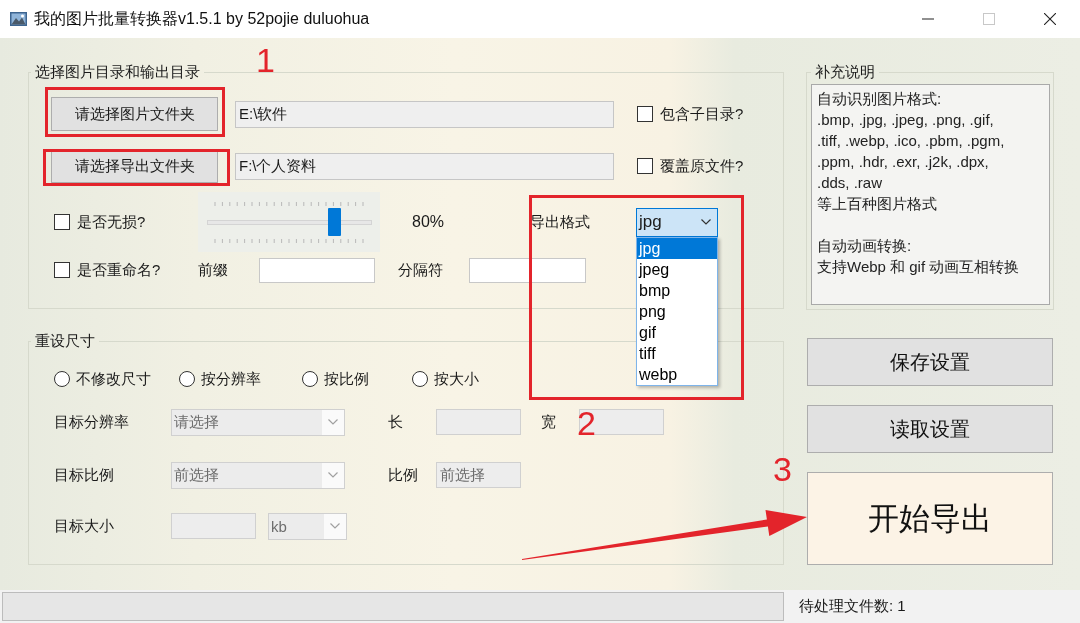 The width and height of the screenshot is (1080, 623). I want to click on path-field: E:\软件, so click(424, 114).